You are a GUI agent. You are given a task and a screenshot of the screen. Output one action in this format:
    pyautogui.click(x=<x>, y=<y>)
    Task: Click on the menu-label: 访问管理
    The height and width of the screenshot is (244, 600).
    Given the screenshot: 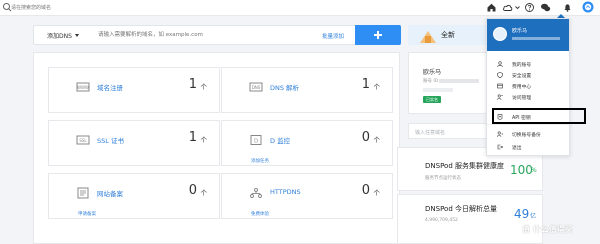 What is the action you would take?
    pyautogui.click(x=522, y=98)
    